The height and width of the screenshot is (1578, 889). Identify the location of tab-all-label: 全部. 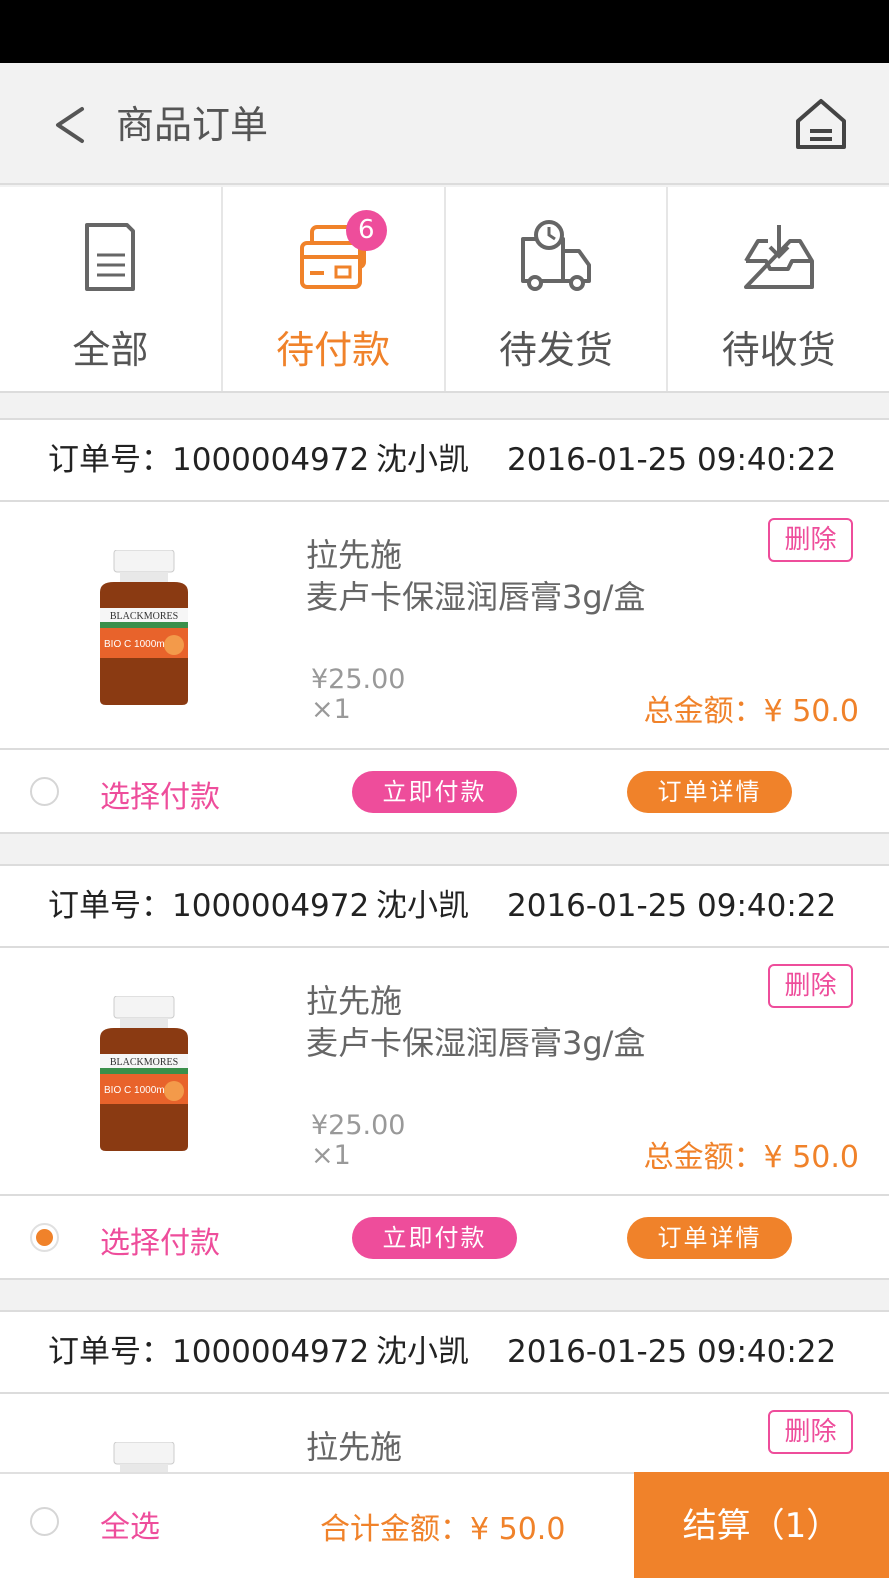
(110, 350).